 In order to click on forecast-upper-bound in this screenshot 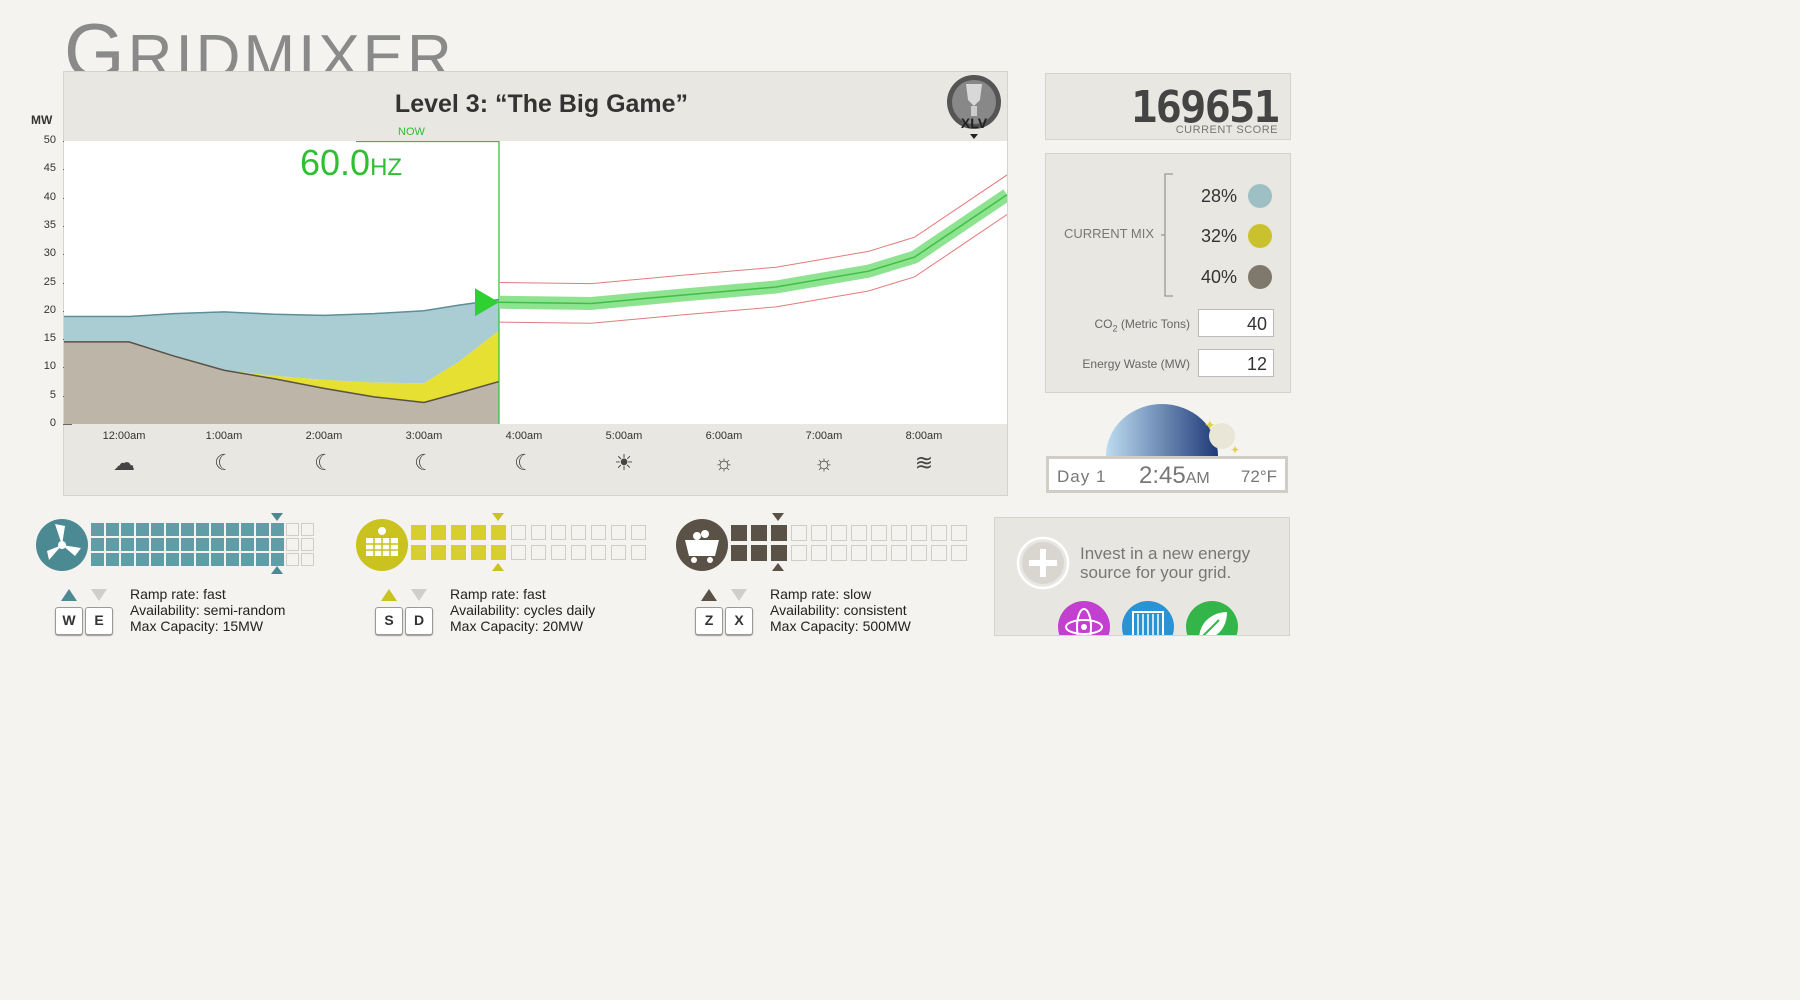, I will do `click(752, 229)`.